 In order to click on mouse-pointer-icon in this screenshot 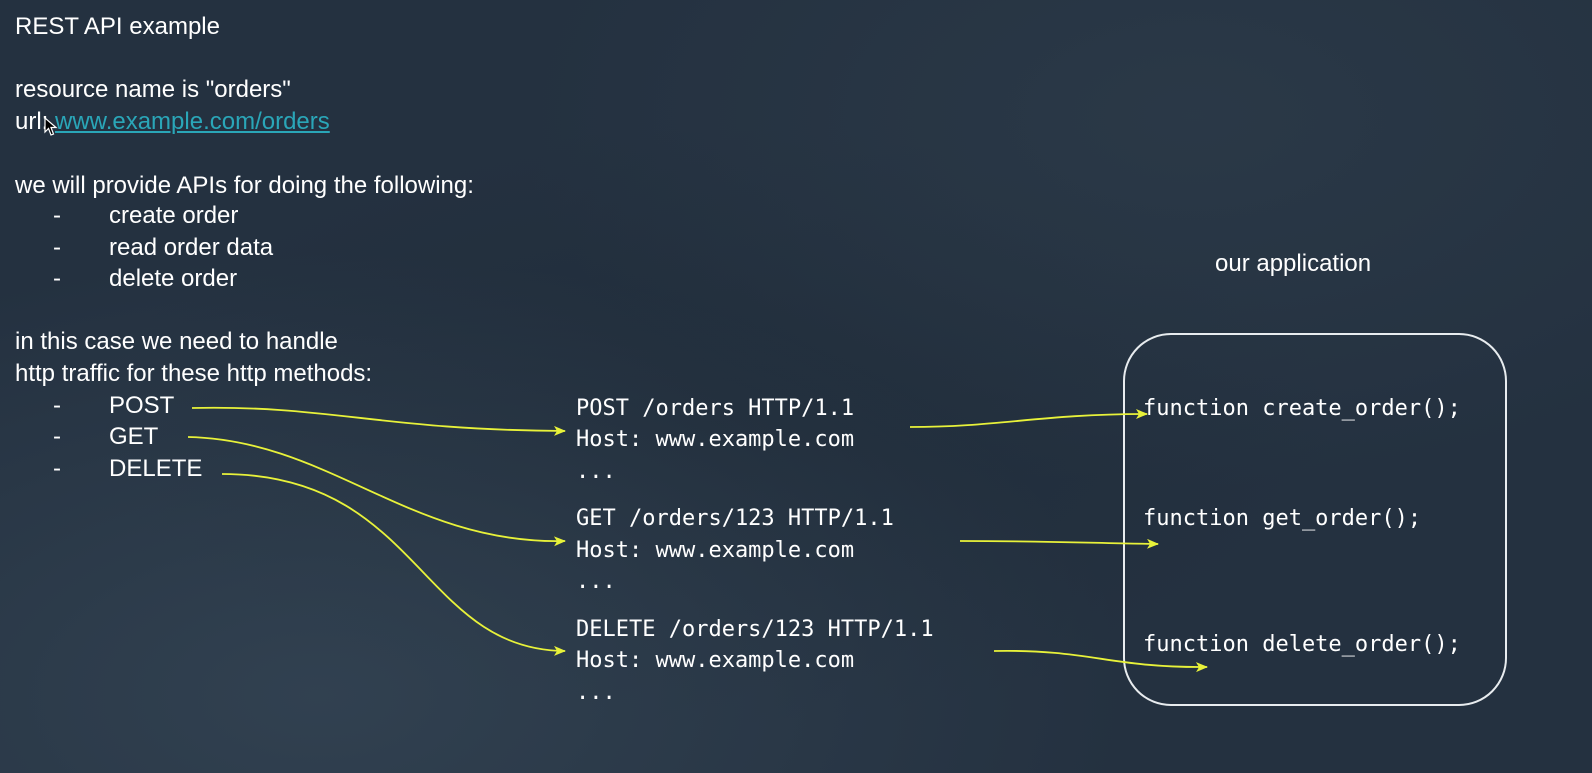, I will do `click(51, 126)`.